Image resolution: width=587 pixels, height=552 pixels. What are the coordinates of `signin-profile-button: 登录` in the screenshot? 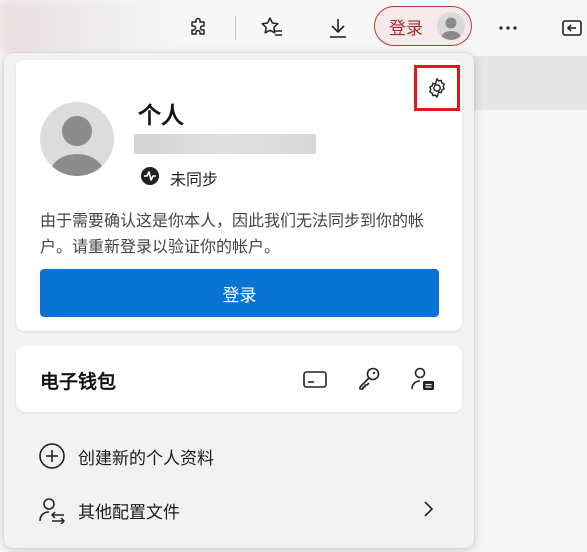 It's located at (423, 26).